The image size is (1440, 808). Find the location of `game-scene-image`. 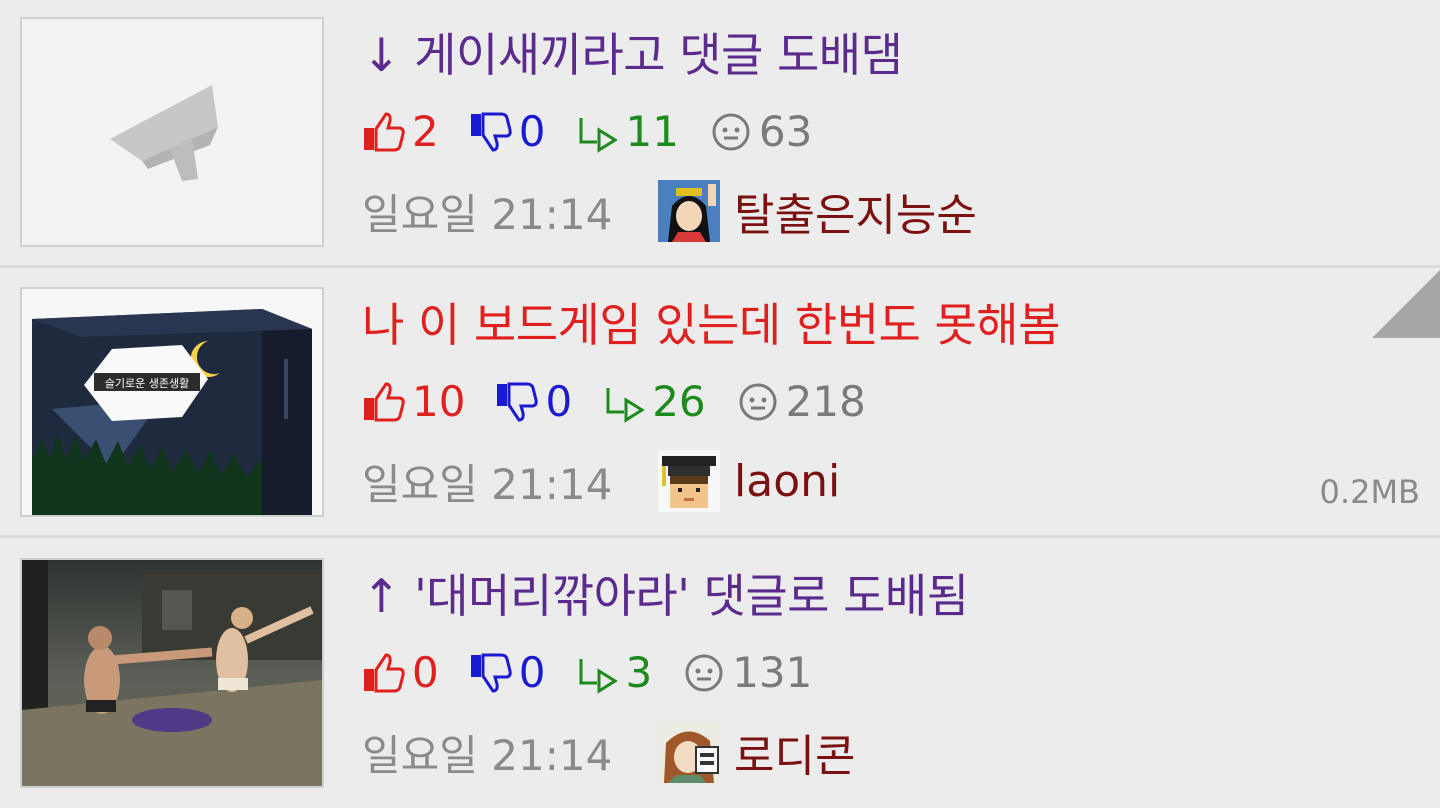

game-scene-image is located at coordinates (172, 673).